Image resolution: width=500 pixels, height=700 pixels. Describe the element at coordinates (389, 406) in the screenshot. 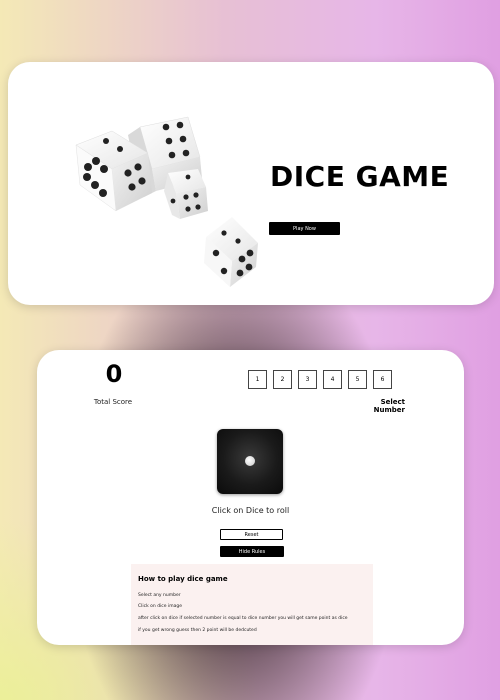

I see `select-number-label: Select Number` at that location.